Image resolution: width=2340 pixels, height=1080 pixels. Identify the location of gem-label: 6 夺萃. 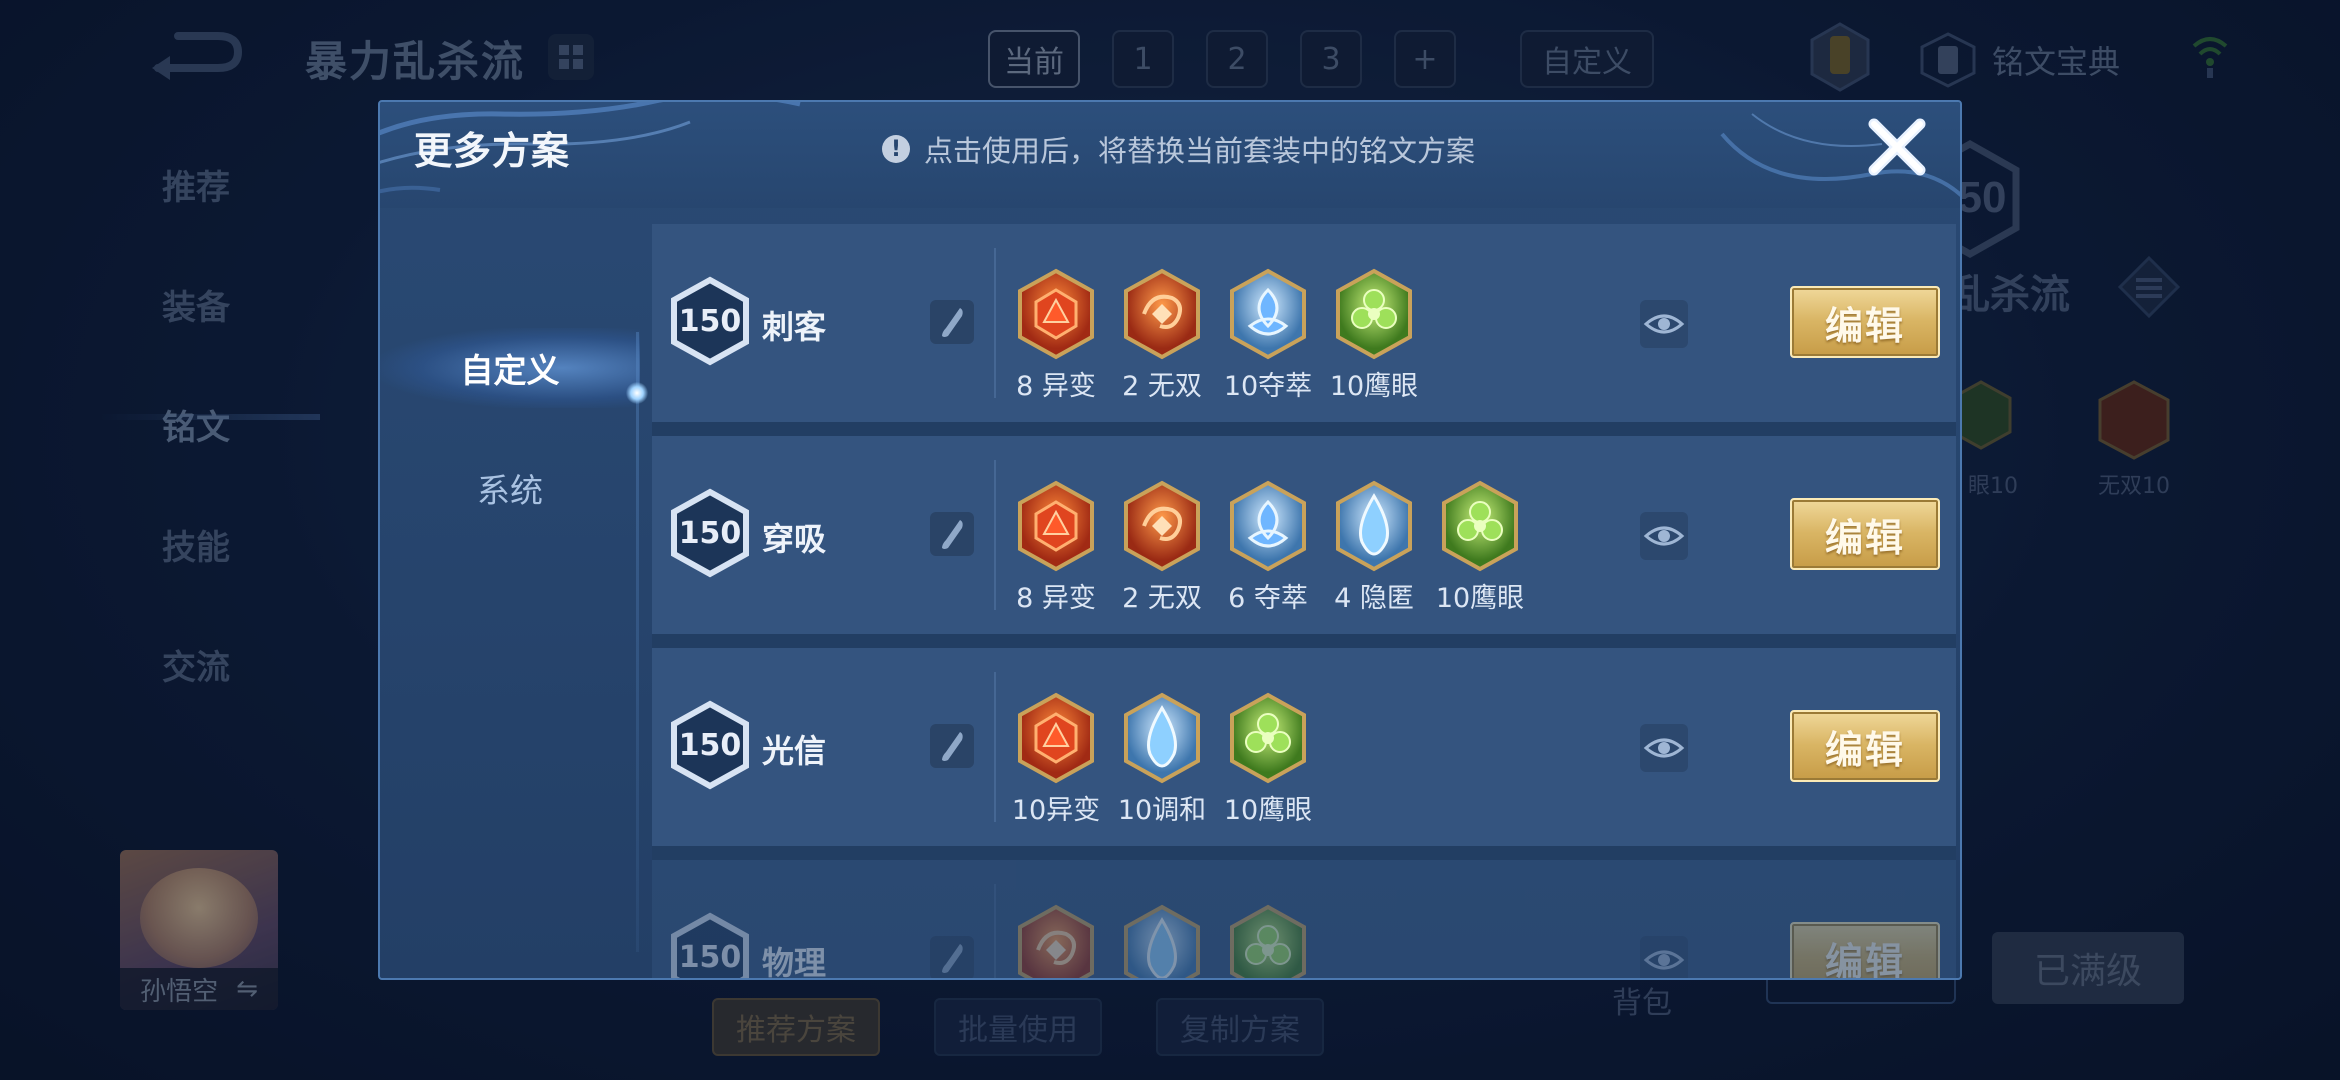
(1268, 598).